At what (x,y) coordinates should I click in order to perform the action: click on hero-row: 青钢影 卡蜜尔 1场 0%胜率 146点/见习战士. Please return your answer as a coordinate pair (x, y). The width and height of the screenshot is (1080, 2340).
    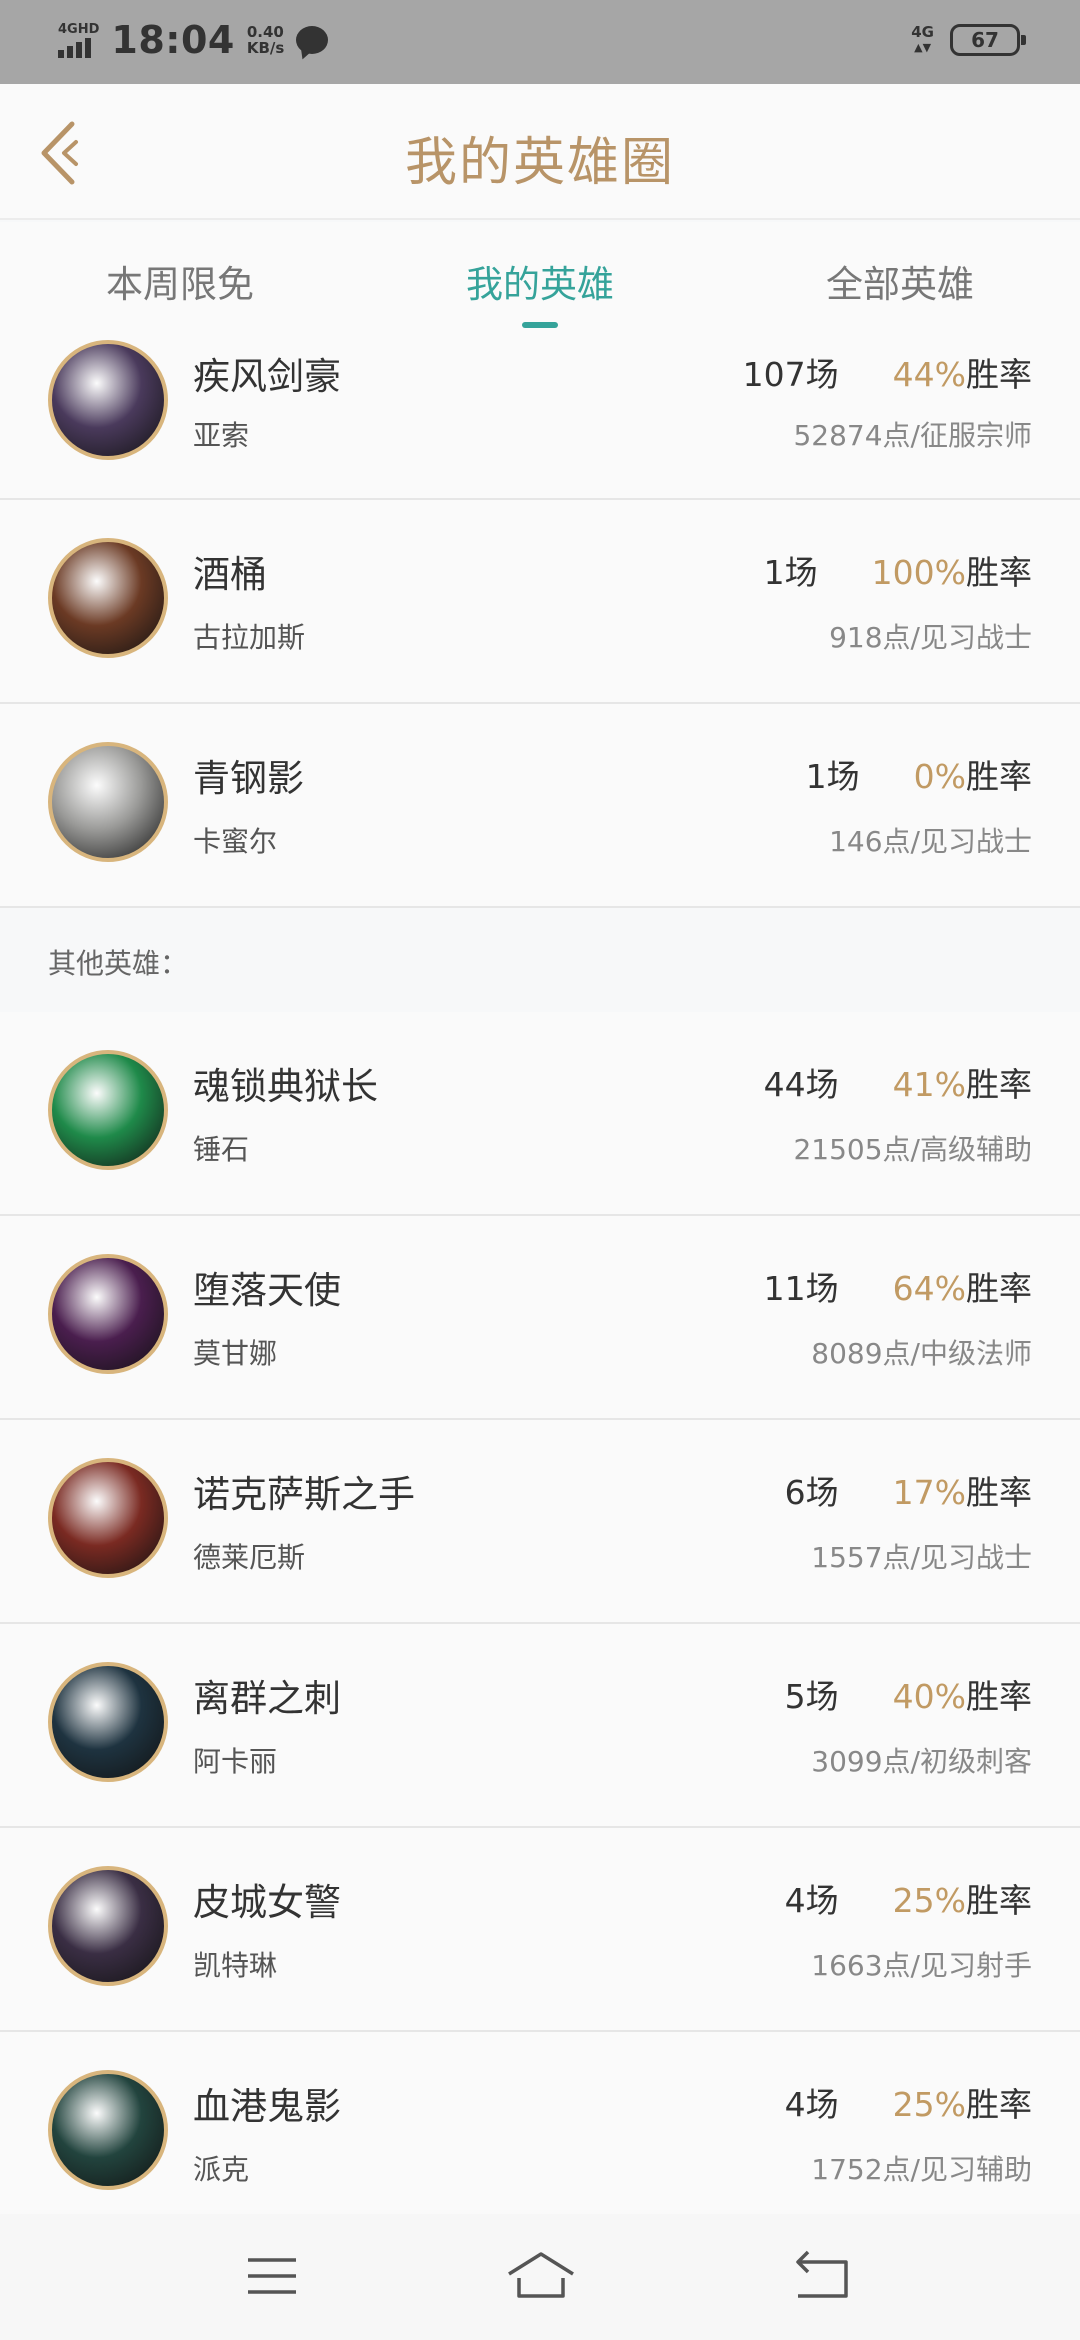
    Looking at the image, I should click on (540, 806).